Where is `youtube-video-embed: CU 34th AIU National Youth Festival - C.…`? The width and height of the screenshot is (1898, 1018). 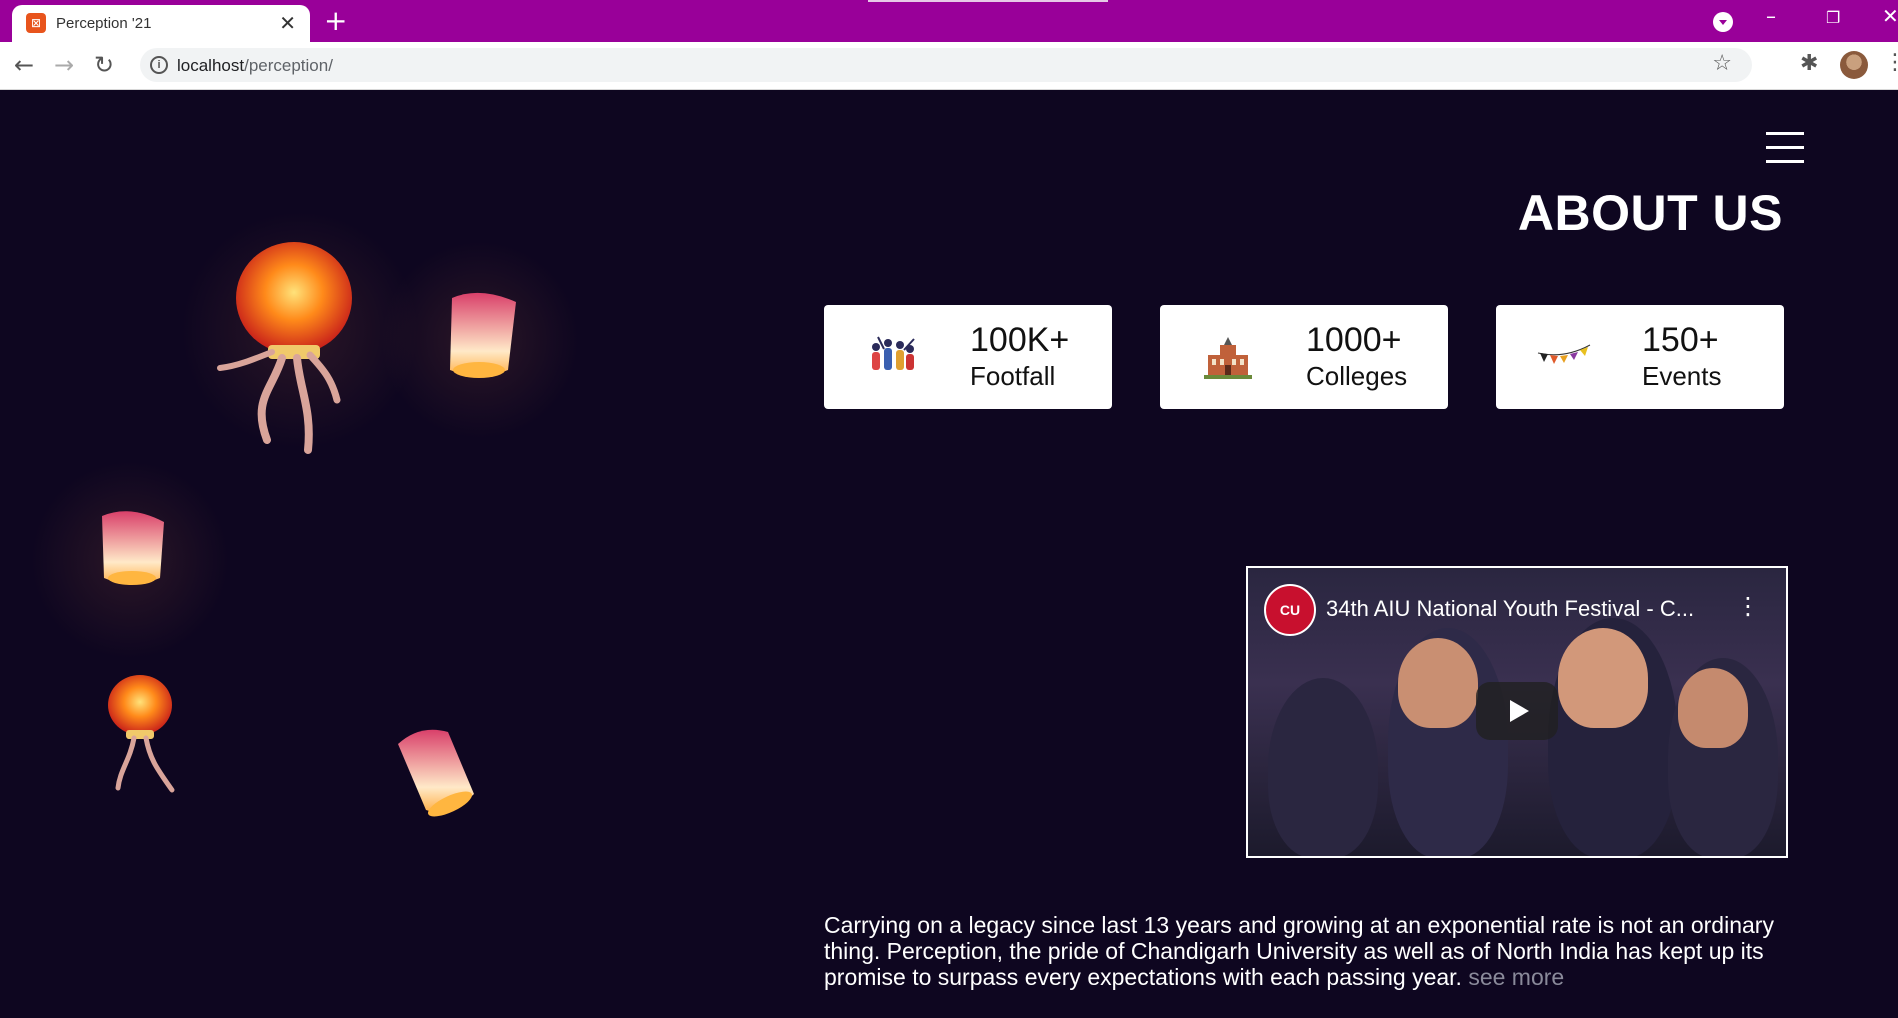 youtube-video-embed: CU 34th AIU National Youth Festival - C.… is located at coordinates (1517, 712).